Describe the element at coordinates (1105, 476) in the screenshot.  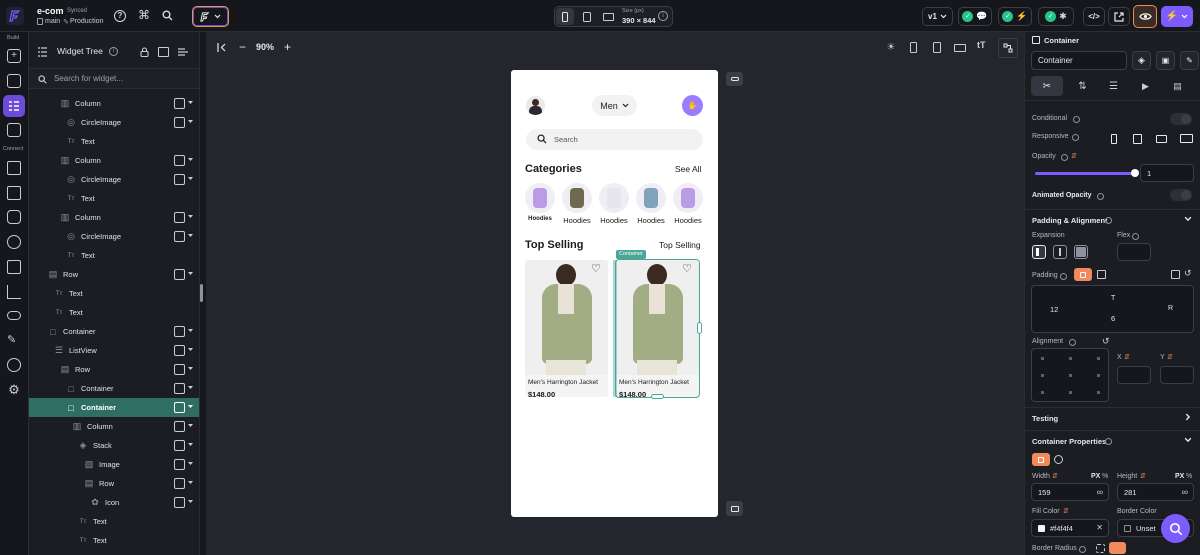
I see `width-percent: %` at that location.